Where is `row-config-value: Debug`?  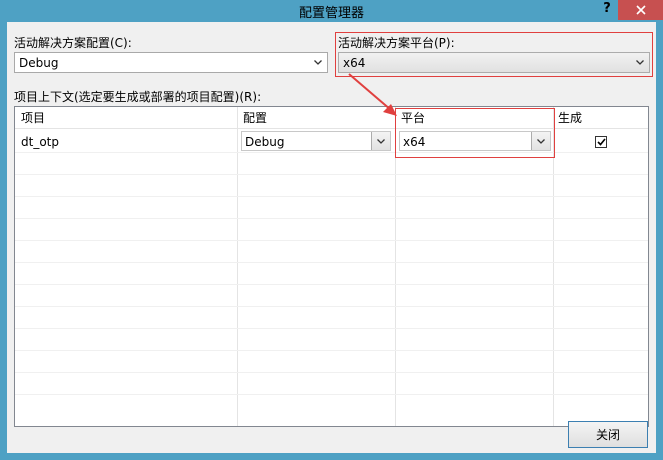
row-config-value: Debug is located at coordinates (265, 142).